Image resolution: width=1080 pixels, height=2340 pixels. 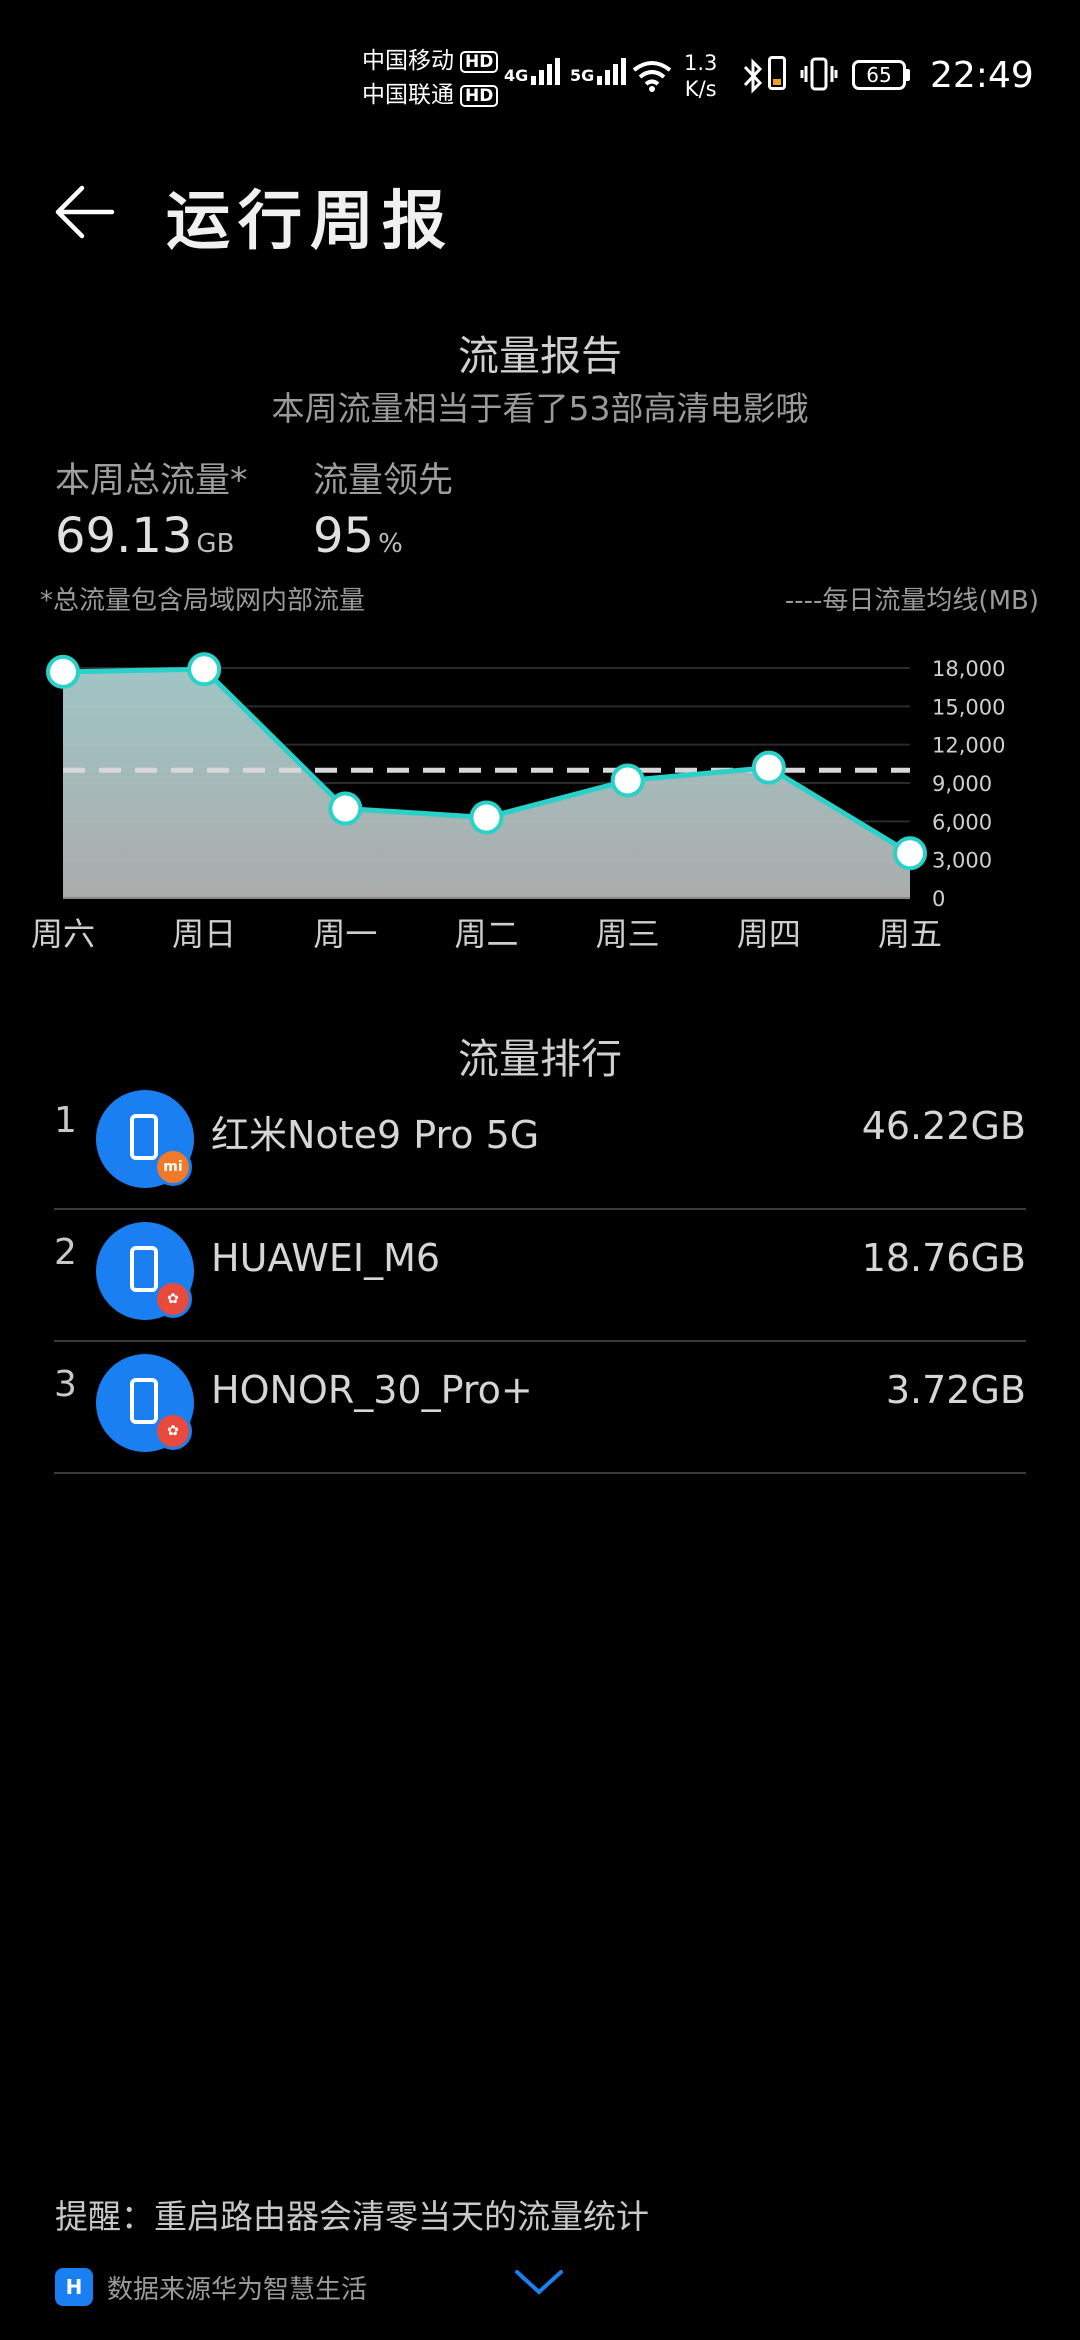 What do you see at coordinates (910, 934) in the screenshot?
I see `x-tick-label: 周五` at bounding box center [910, 934].